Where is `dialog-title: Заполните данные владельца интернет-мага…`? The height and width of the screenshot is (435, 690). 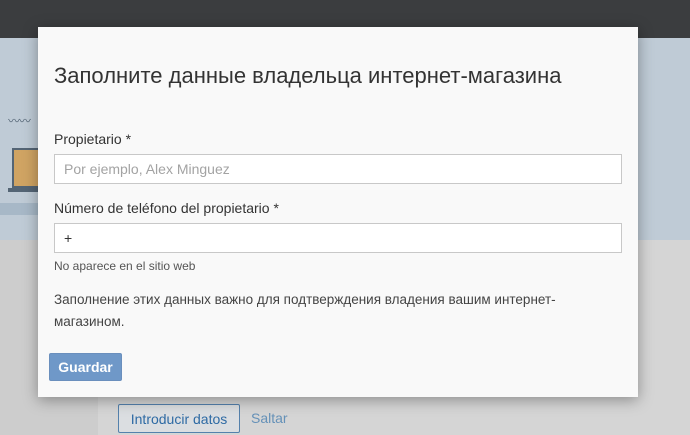 dialog-title: Заполните данные владельца интернет-мага… is located at coordinates (308, 75).